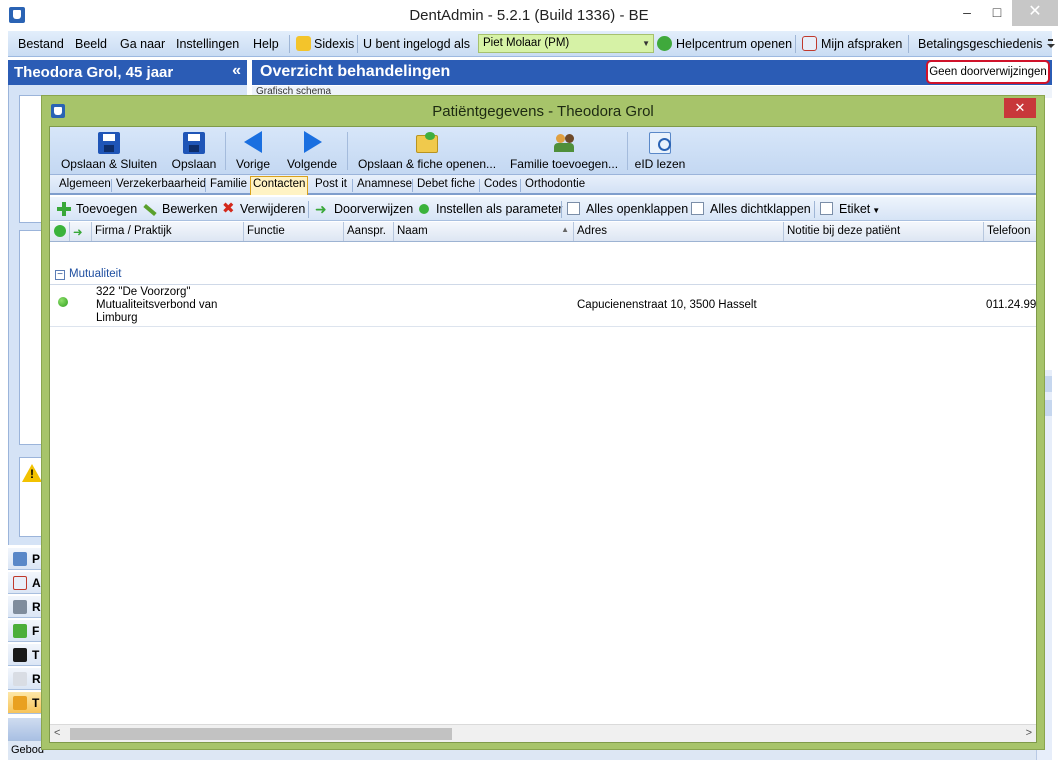 This screenshot has height=767, width=1058. I want to click on save-button: Opslaan, so click(194, 151).